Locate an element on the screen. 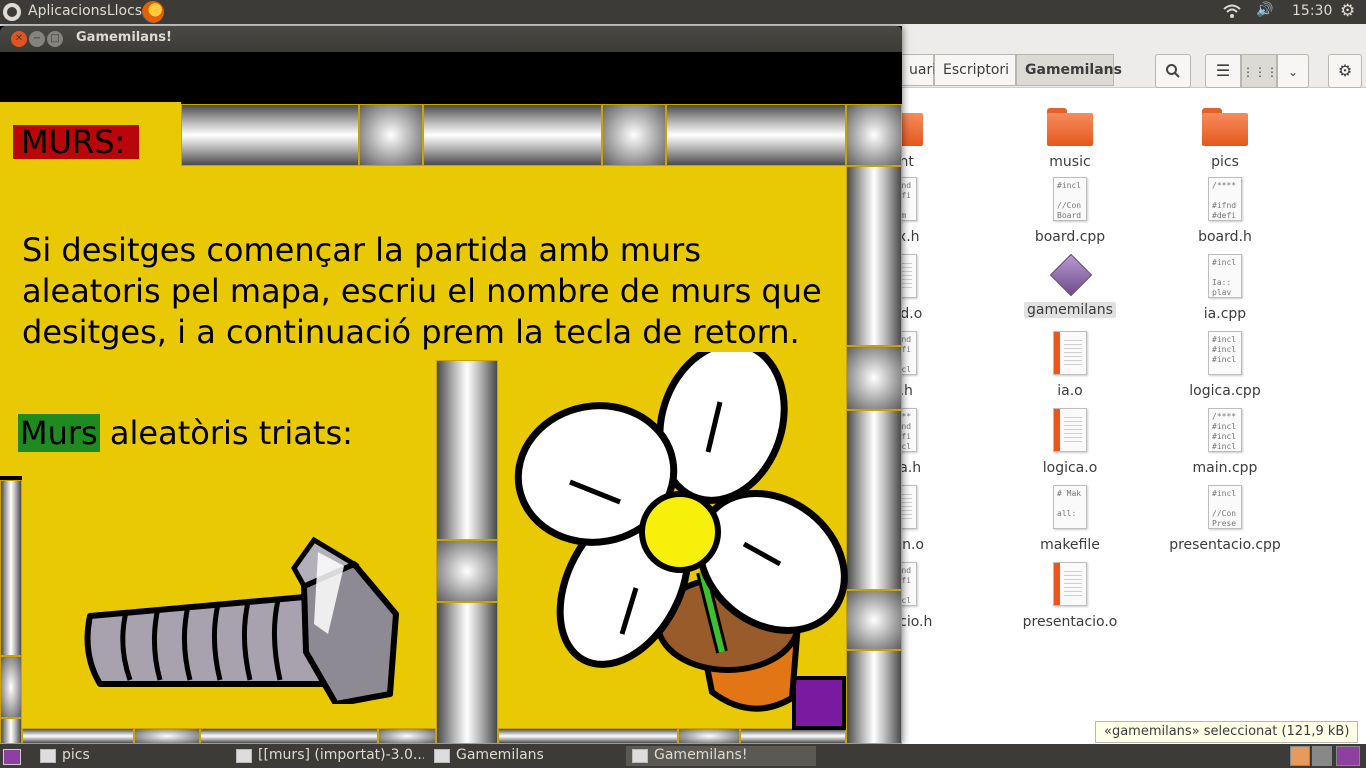 This screenshot has height=768, width=1366. minimize-icon: − is located at coordinates (37, 38).